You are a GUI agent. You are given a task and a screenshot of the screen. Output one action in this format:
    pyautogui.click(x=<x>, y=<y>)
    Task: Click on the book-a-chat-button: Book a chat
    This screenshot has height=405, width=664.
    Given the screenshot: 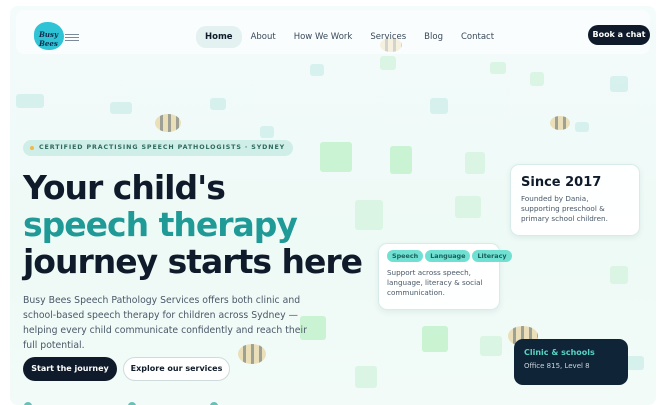 What is the action you would take?
    pyautogui.click(x=619, y=35)
    